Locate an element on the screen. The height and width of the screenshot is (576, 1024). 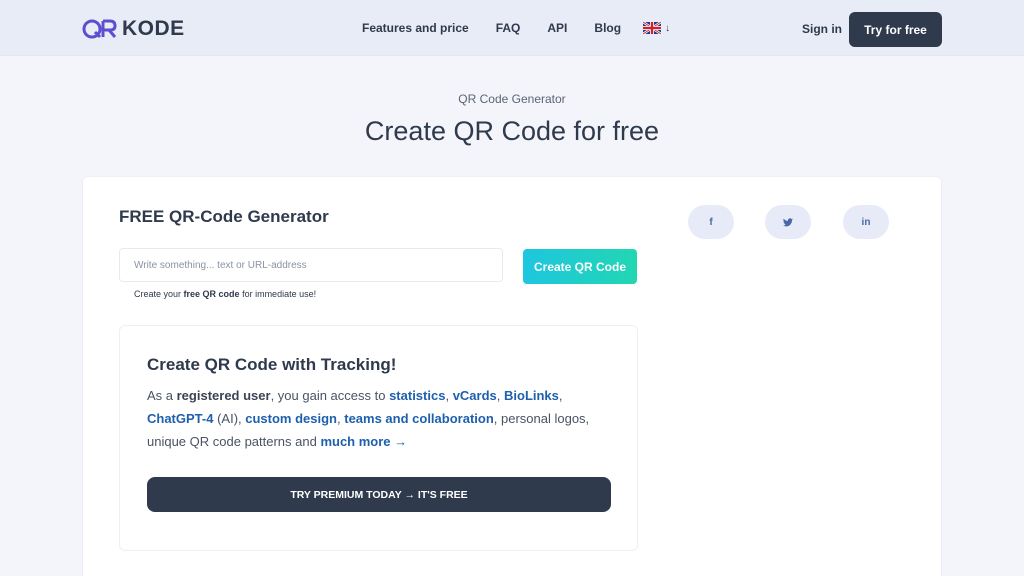
nav-blog: Blog is located at coordinates (607, 28).